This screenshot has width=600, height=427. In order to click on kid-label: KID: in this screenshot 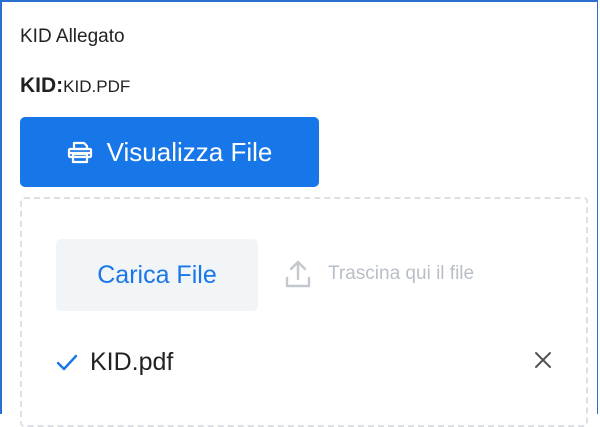, I will do `click(42, 85)`.